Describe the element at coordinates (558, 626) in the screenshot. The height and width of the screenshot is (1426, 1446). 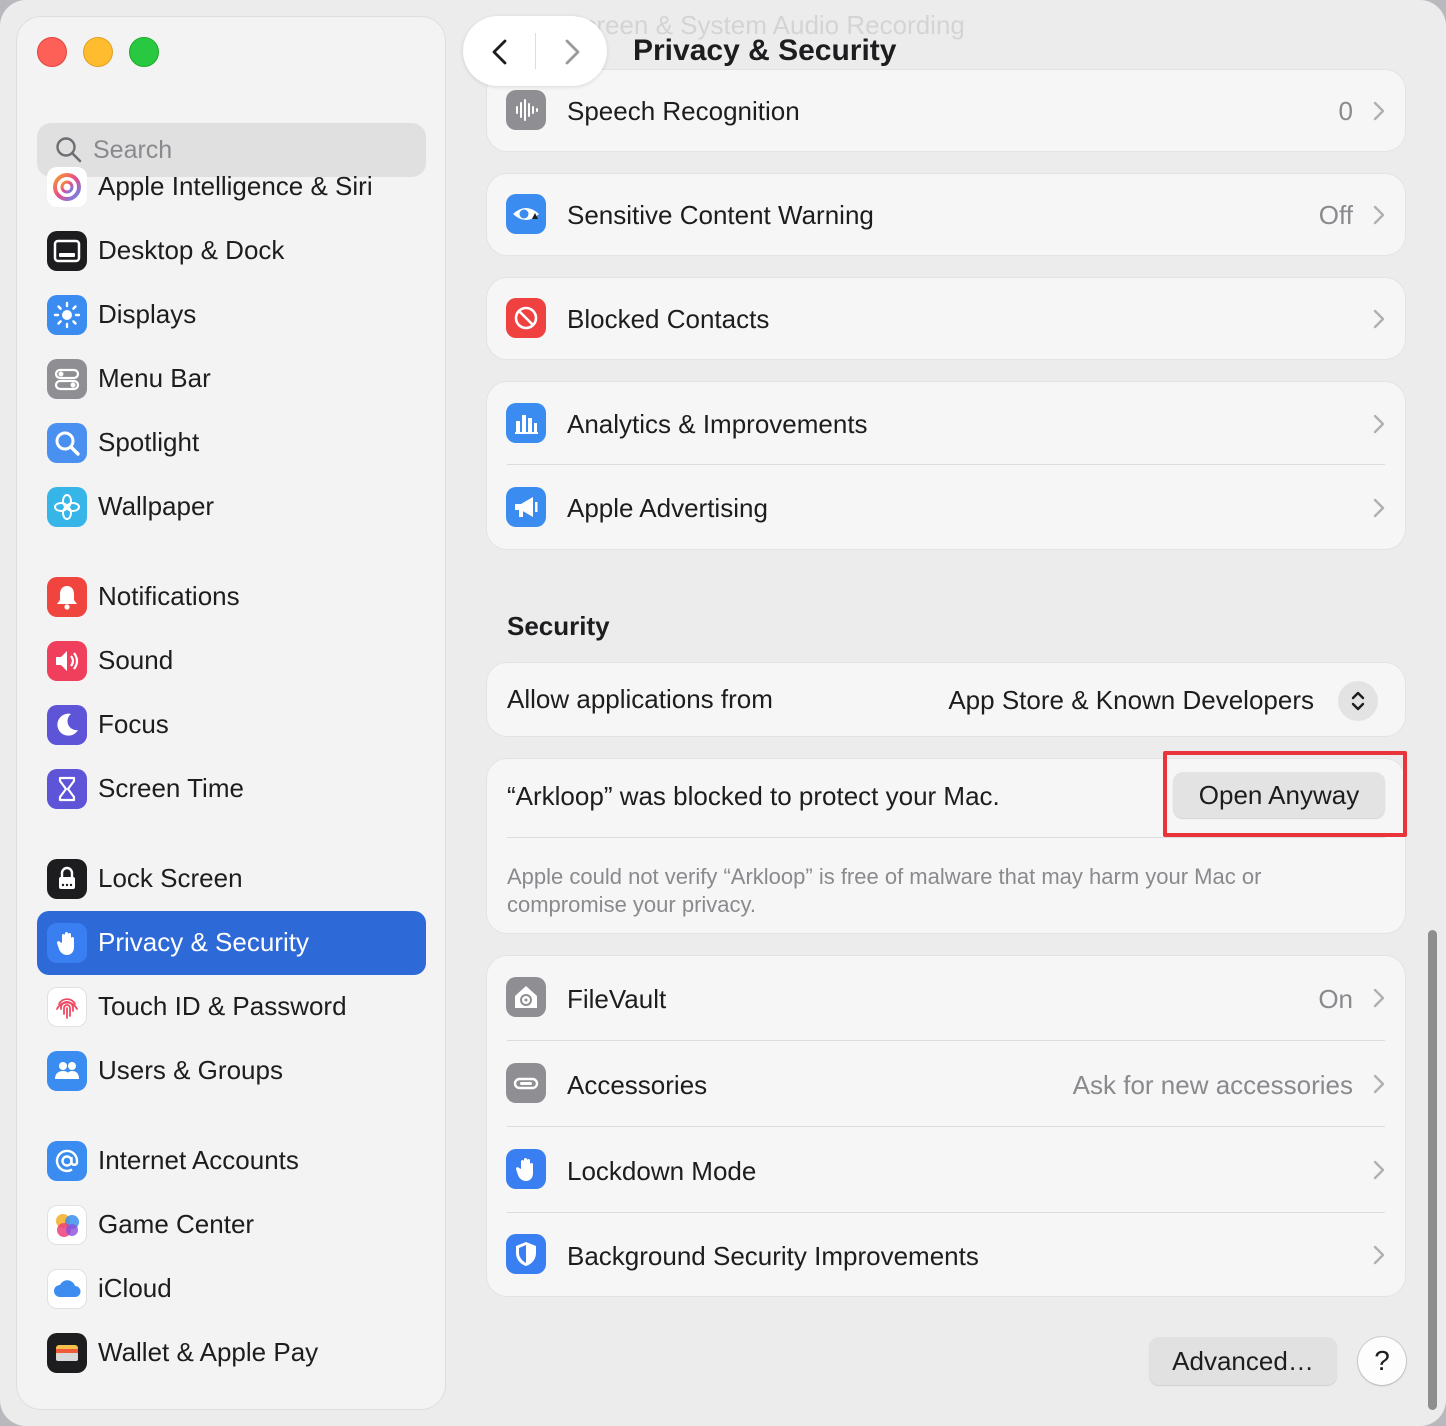
I see `security-section-title: Security` at that location.